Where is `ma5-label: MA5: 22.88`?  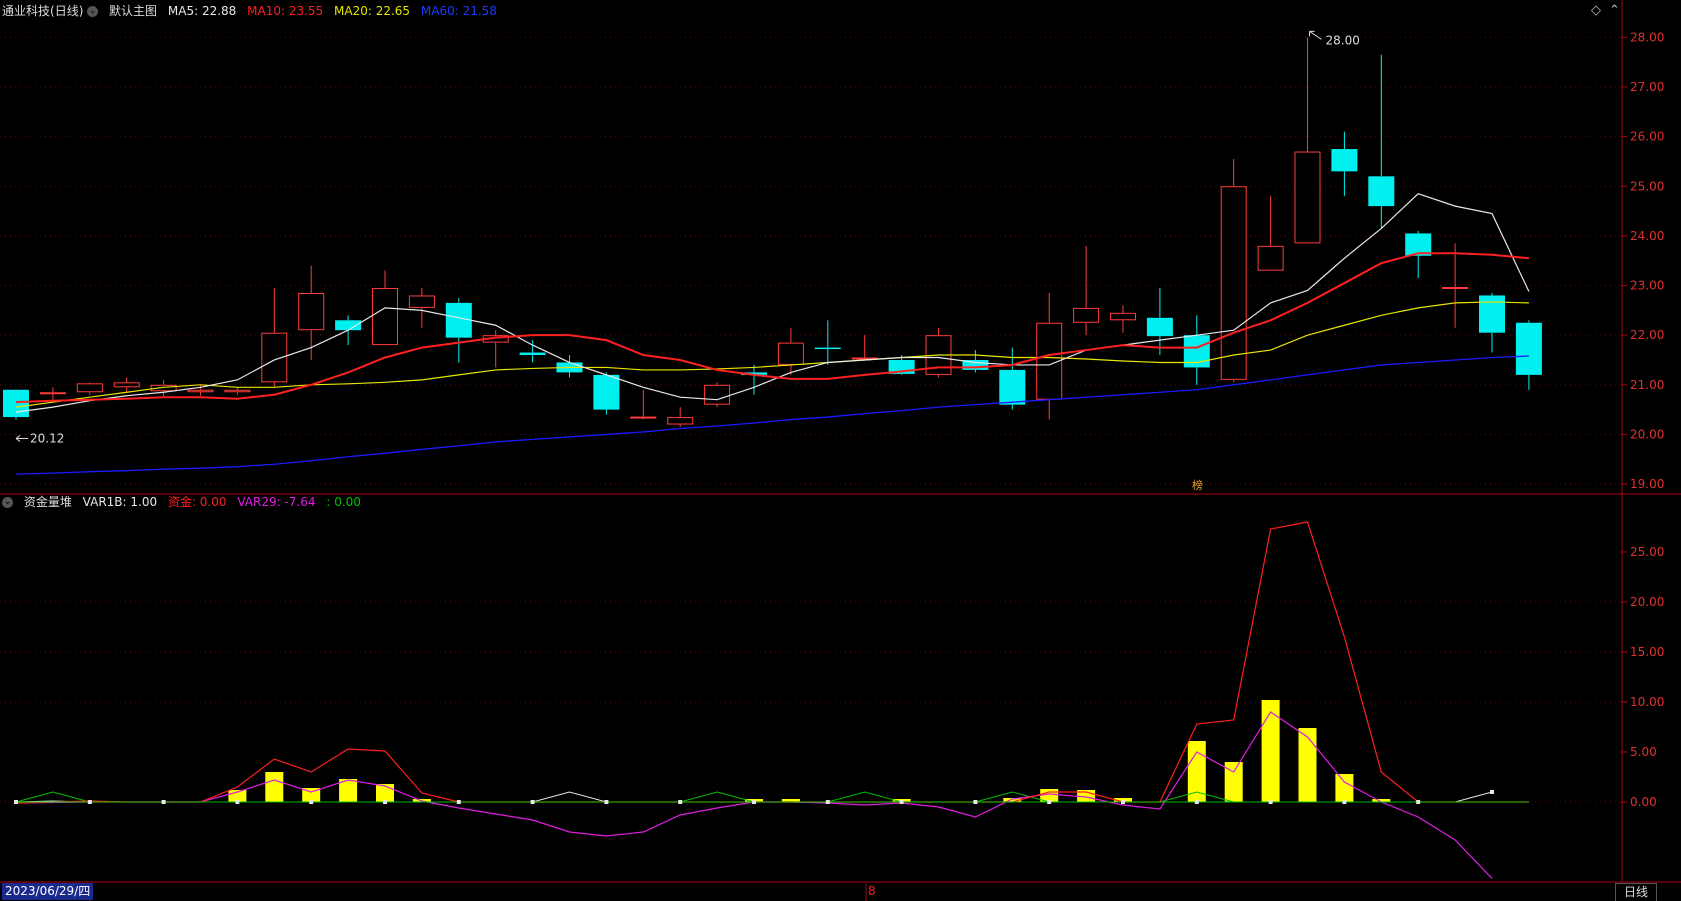
ma5-label: MA5: 22.88 is located at coordinates (202, 11).